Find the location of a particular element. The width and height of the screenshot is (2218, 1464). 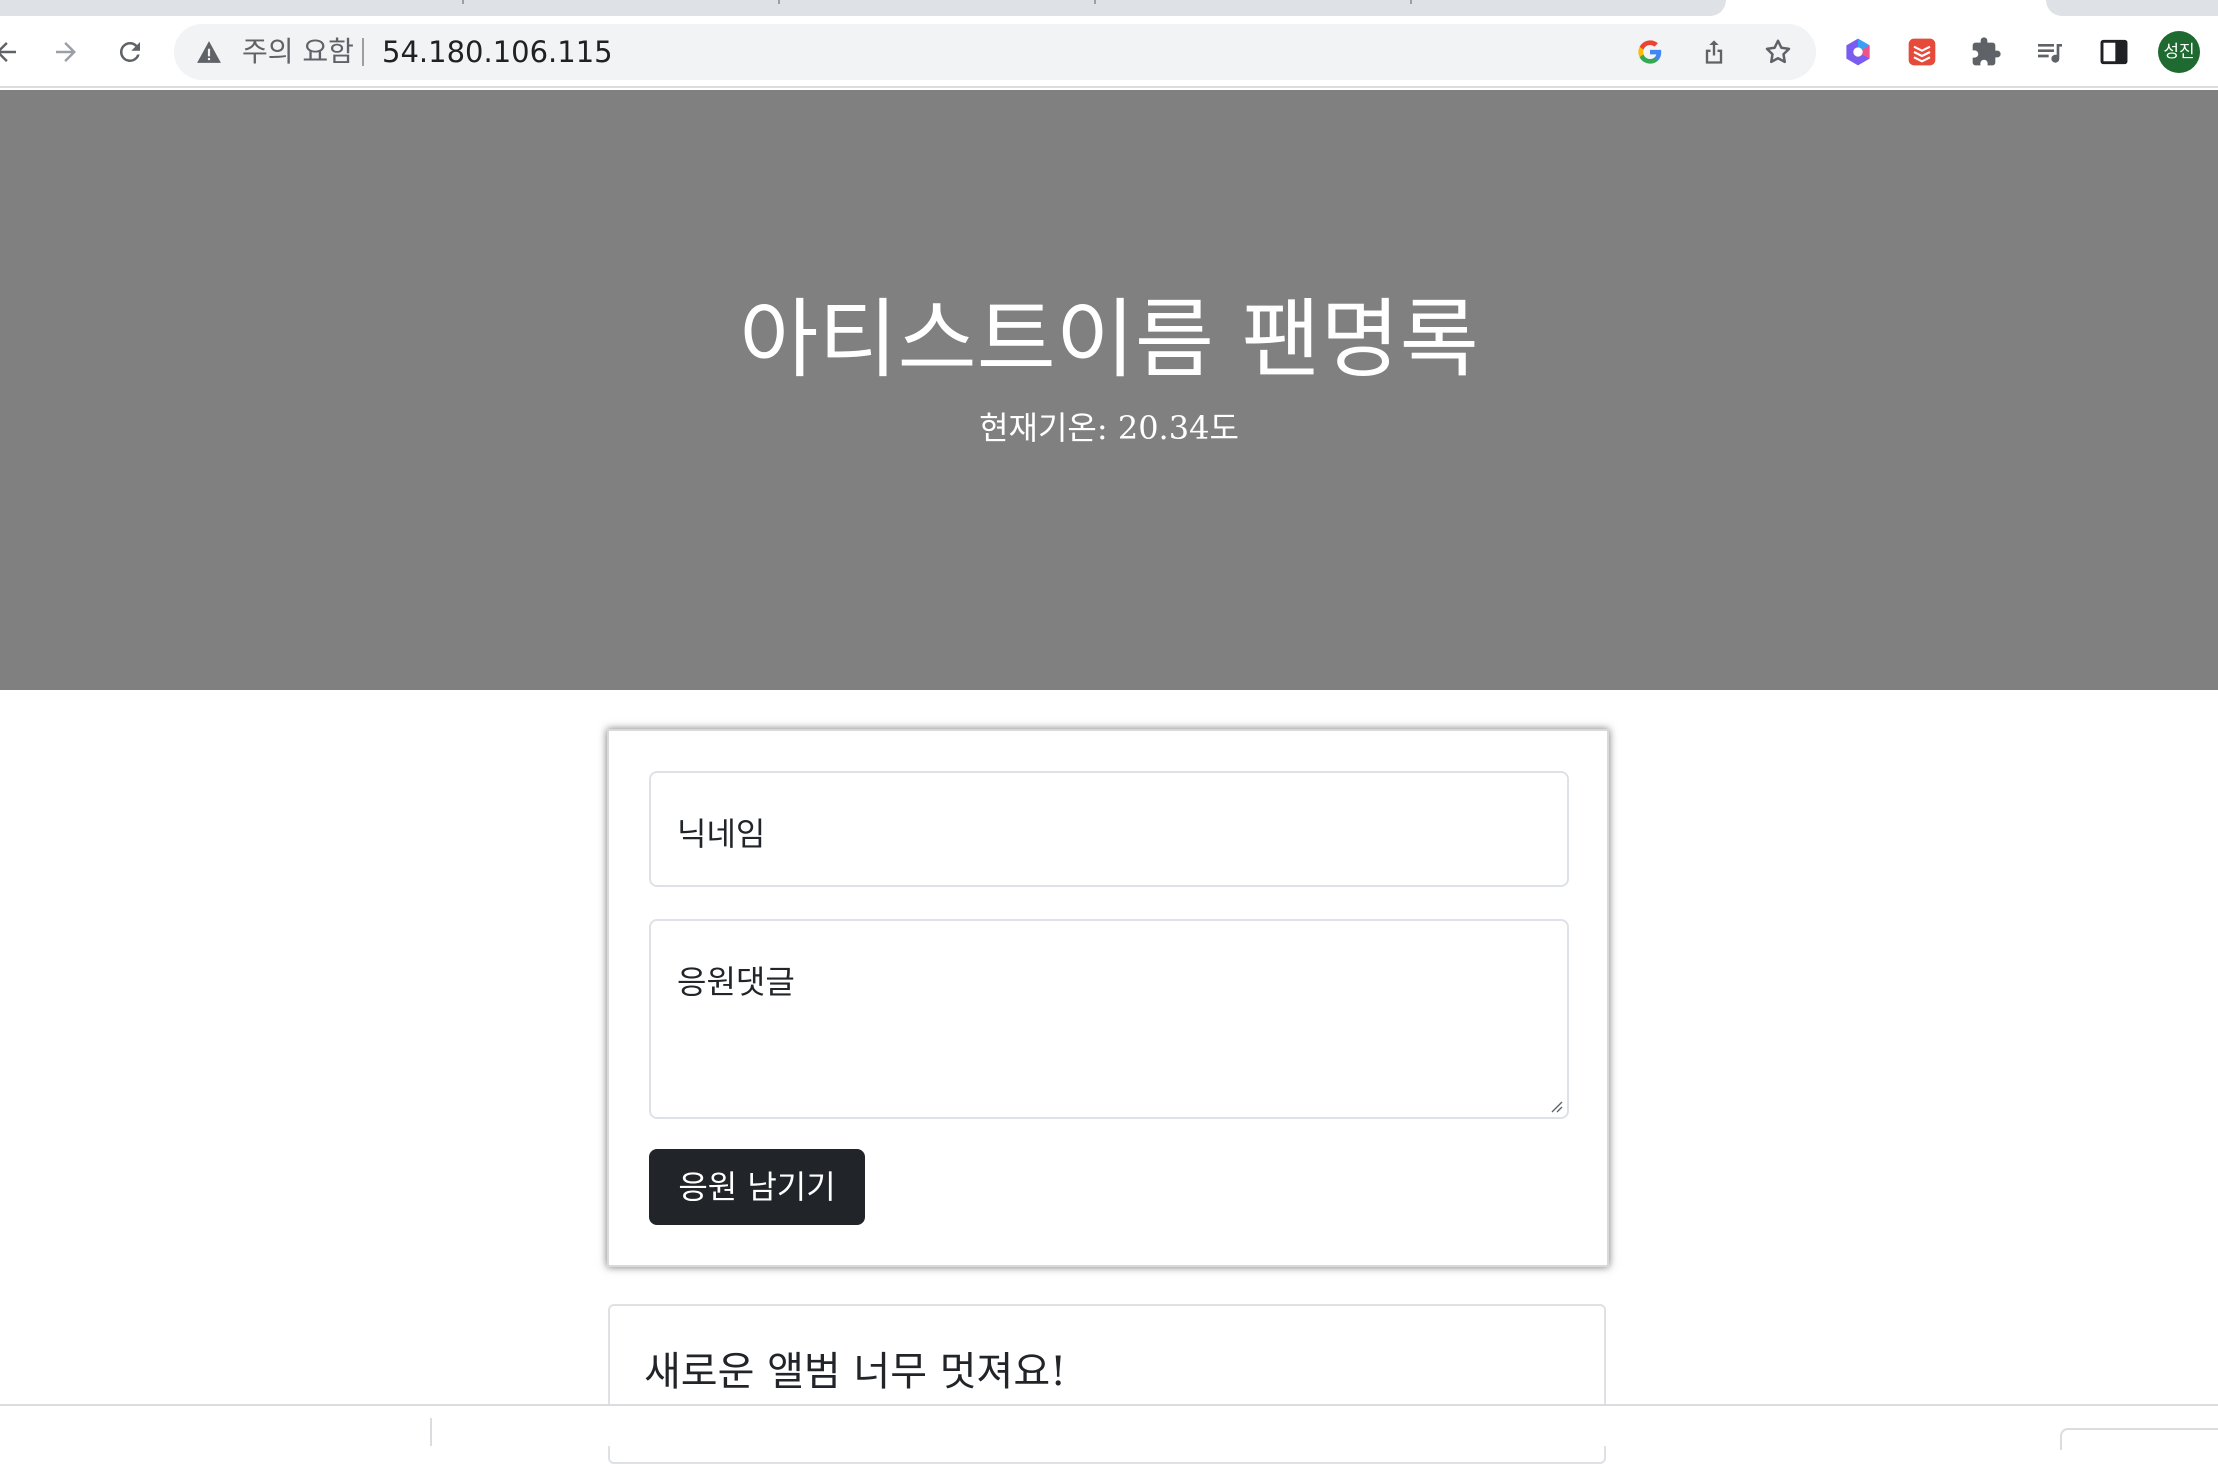

google-lens-button is located at coordinates (1650, 52).